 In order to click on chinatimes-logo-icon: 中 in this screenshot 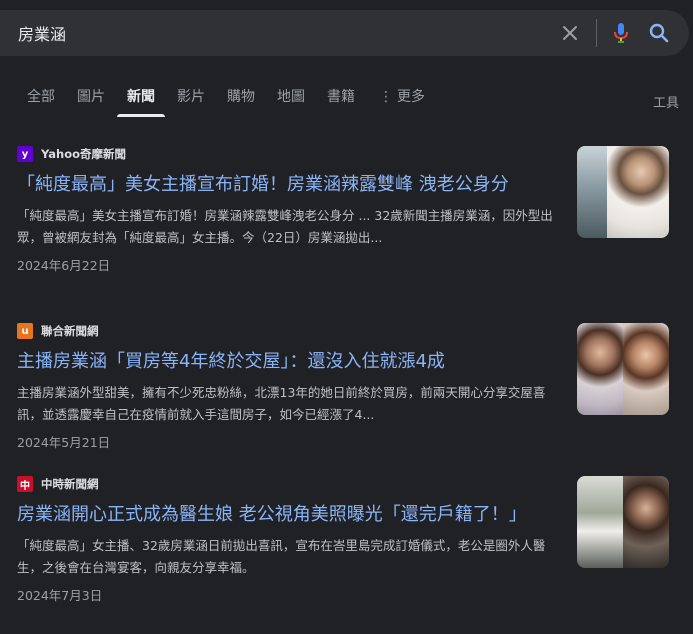, I will do `click(25, 484)`.